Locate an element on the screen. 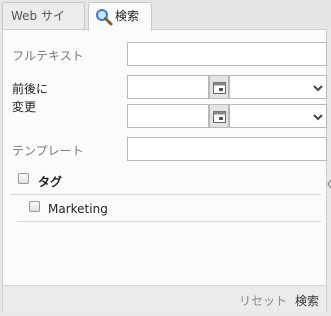  date-to-input is located at coordinates (168, 116).